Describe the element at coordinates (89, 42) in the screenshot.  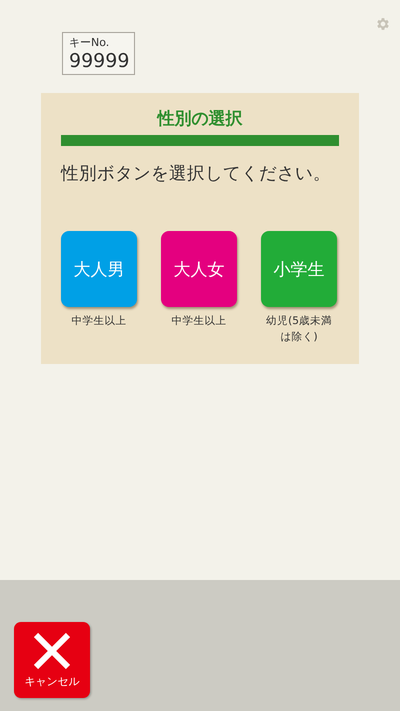
I see `key-label: キーNo.` at that location.